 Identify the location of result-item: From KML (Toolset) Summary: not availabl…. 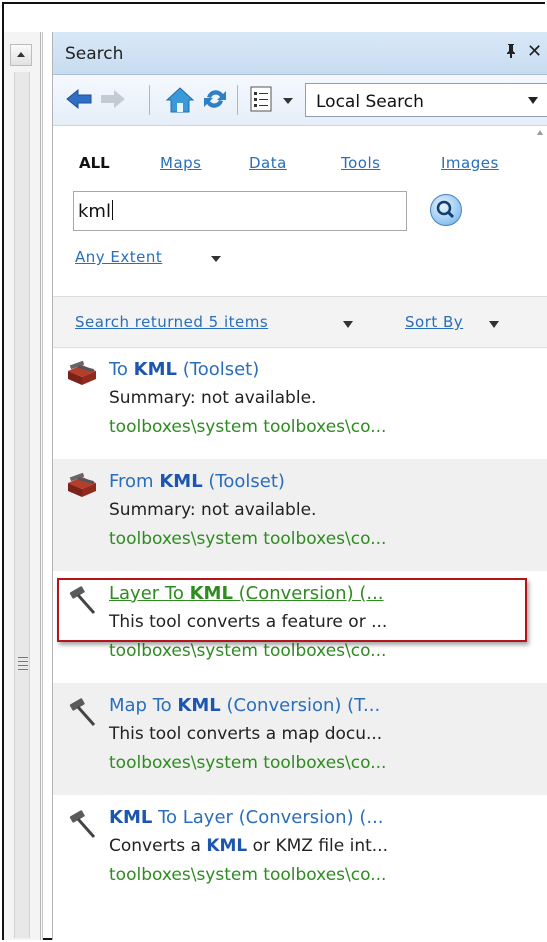
(300, 515).